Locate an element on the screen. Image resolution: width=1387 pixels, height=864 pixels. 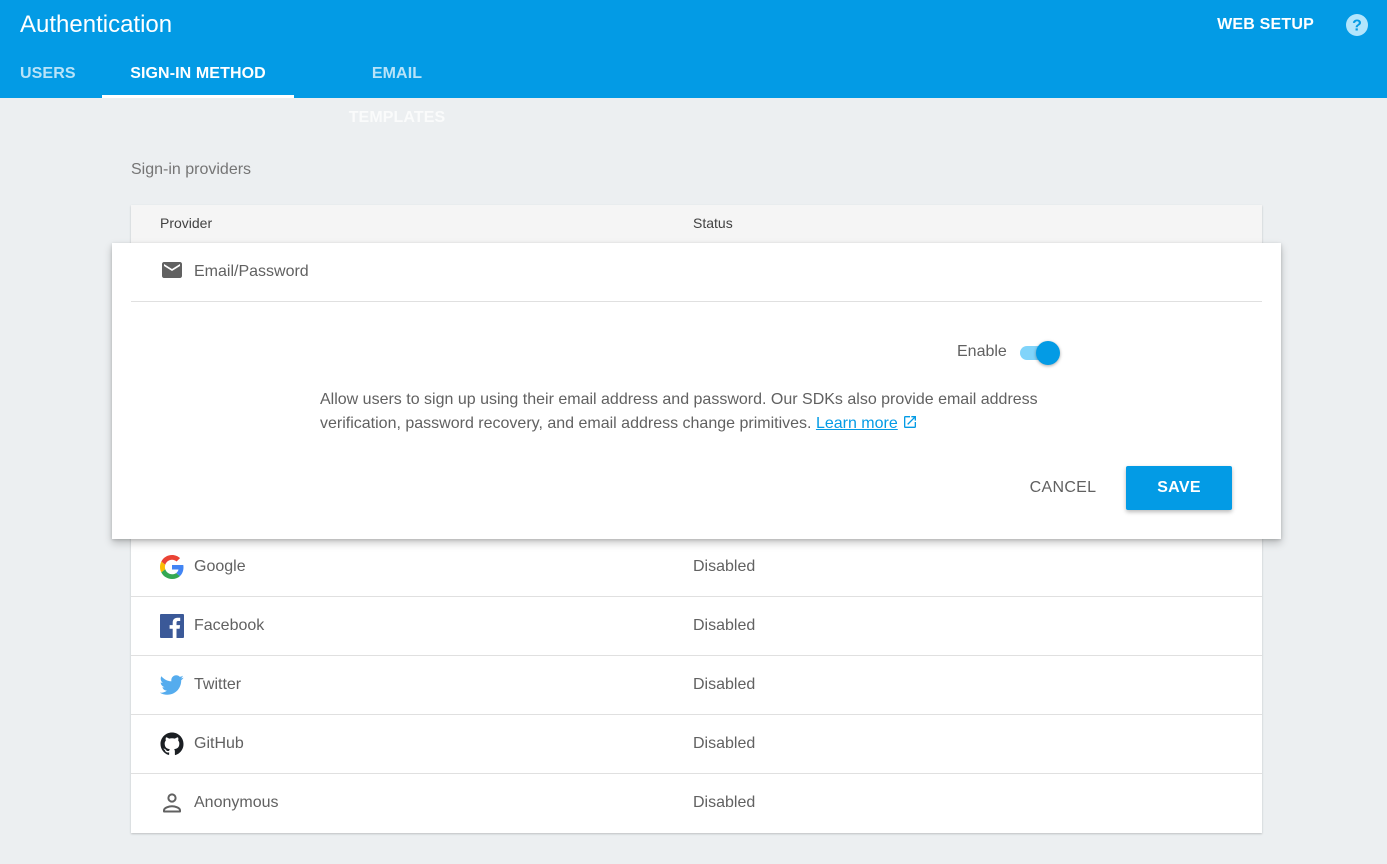
column-header-provider: Provider is located at coordinates (186, 223).